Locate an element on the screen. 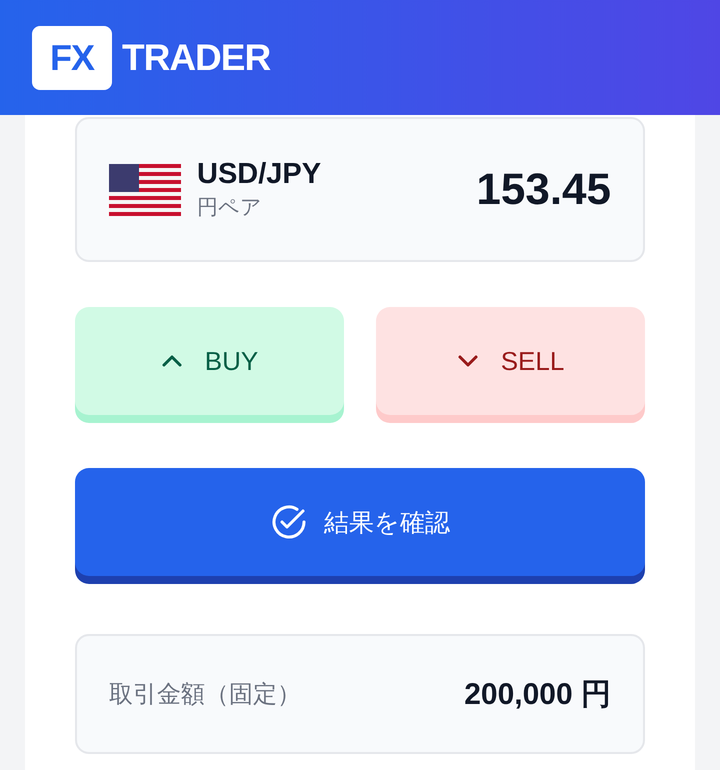 The height and width of the screenshot is (770, 720). check-circle-icon is located at coordinates (289, 522).